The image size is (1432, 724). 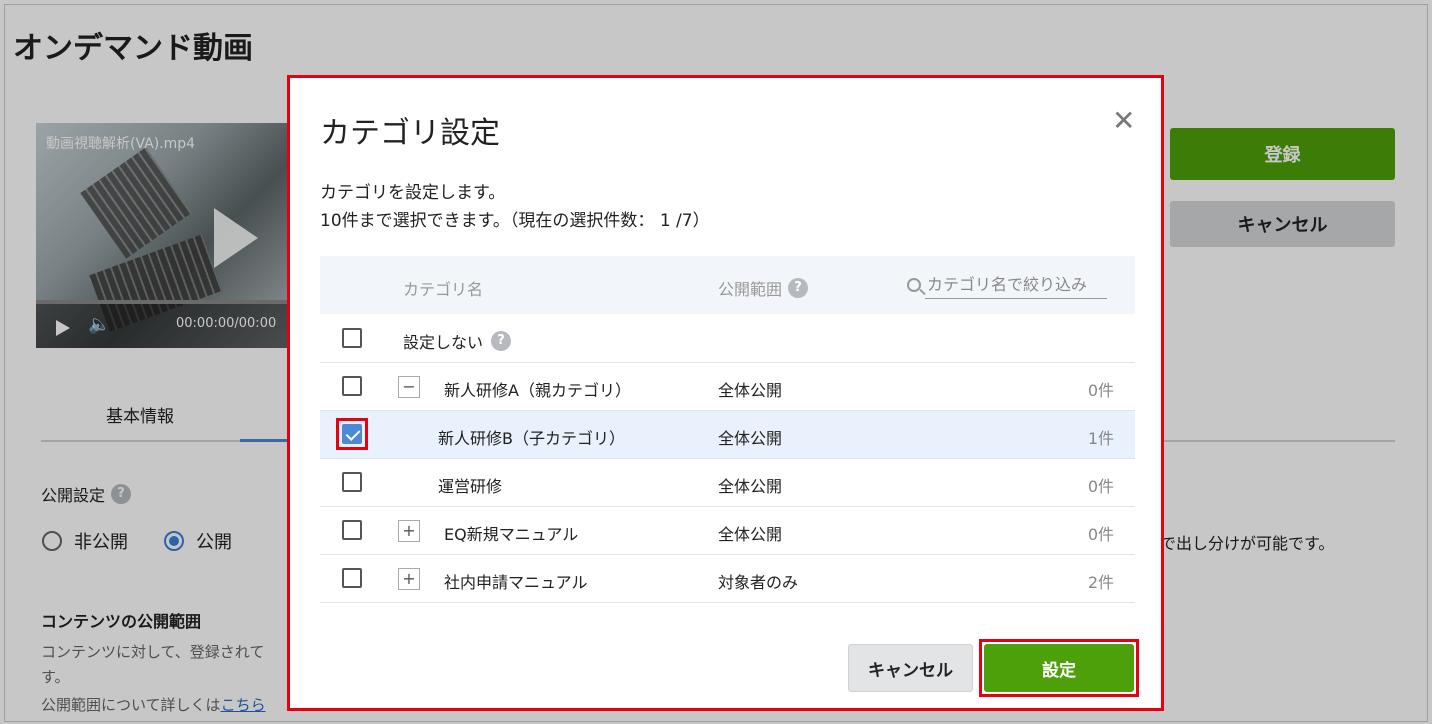 I want to click on category-row: + 社内申請マニュアル 対象者のみ 2件, so click(x=727, y=579).